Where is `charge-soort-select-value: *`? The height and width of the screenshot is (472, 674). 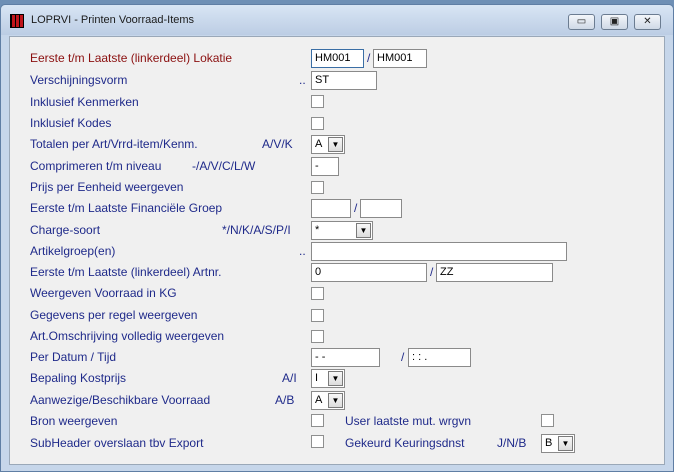 charge-soort-select-value: * is located at coordinates (317, 230).